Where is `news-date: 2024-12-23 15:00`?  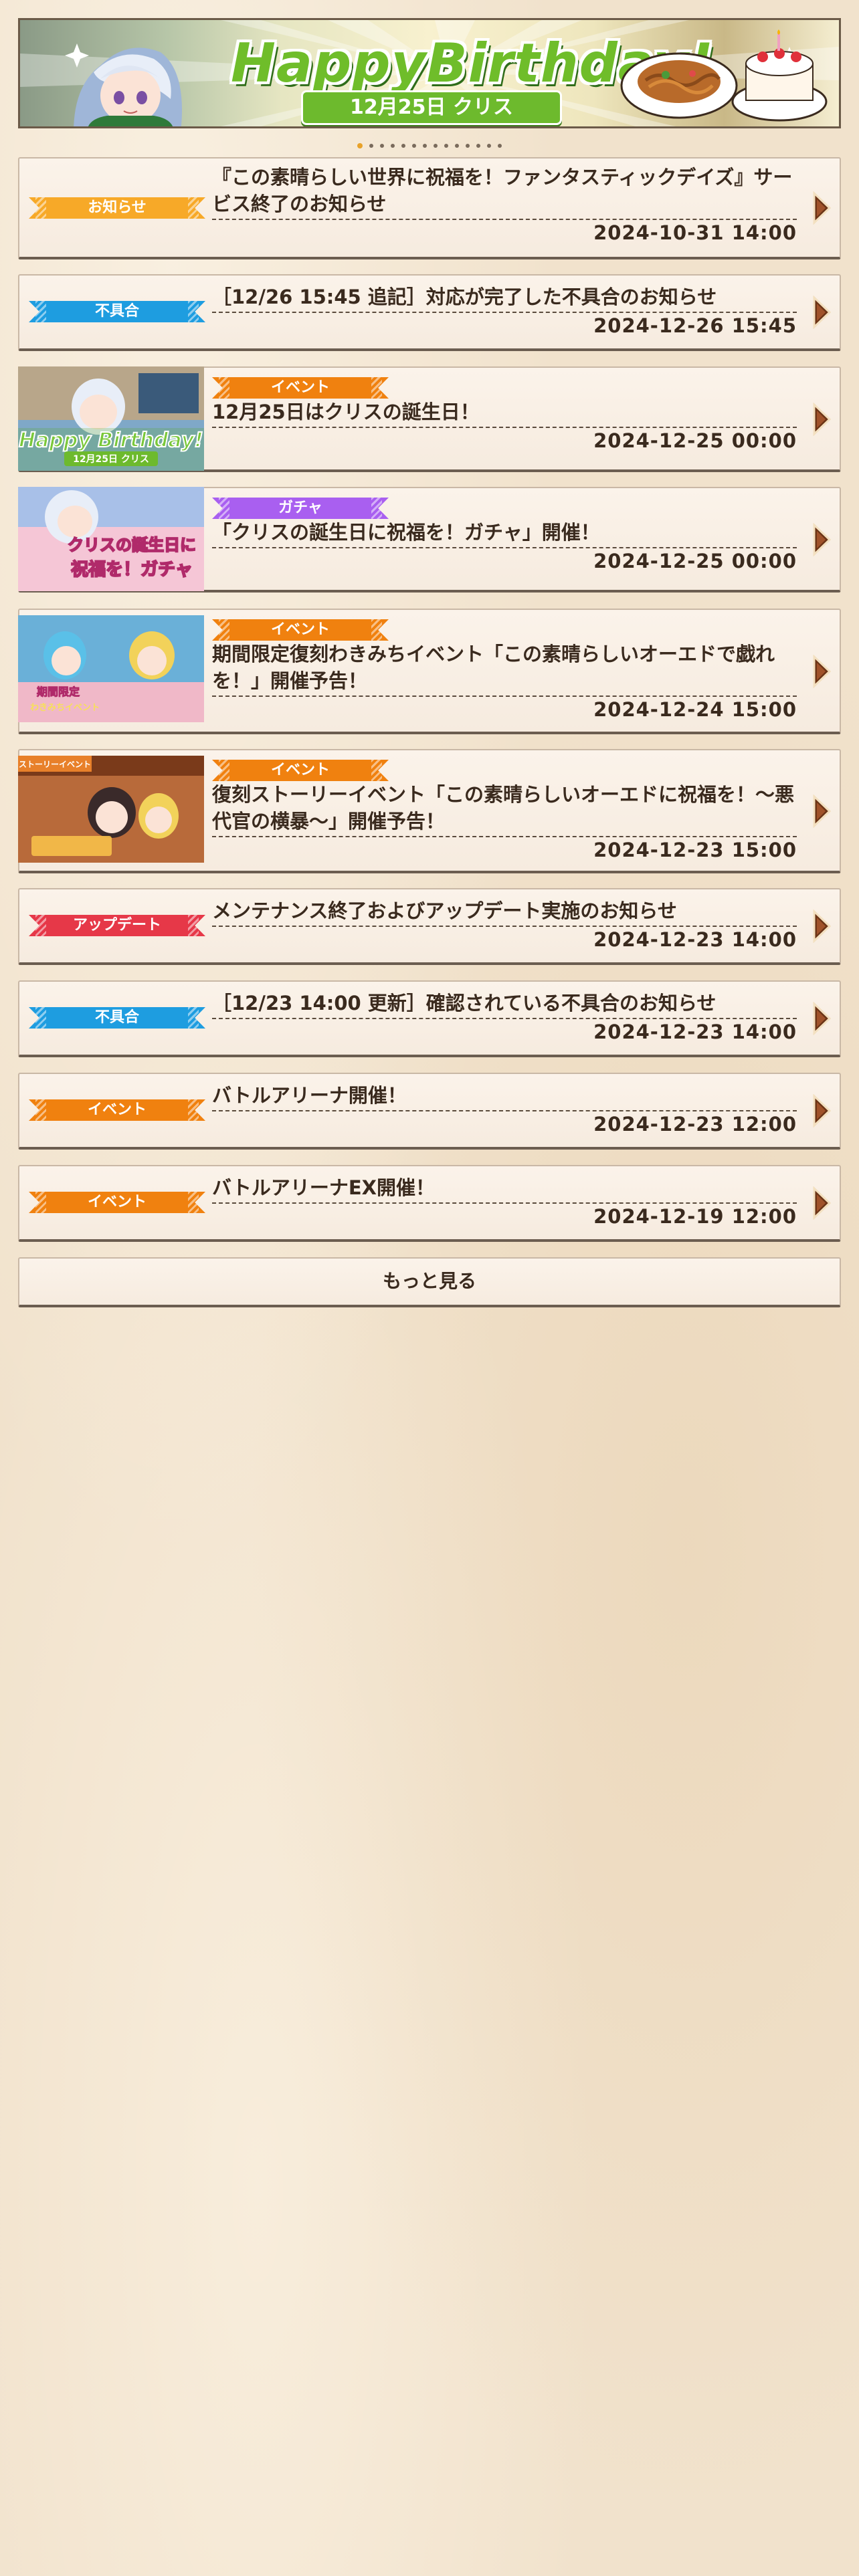
news-date: 2024-12-23 15:00 is located at coordinates (504, 849).